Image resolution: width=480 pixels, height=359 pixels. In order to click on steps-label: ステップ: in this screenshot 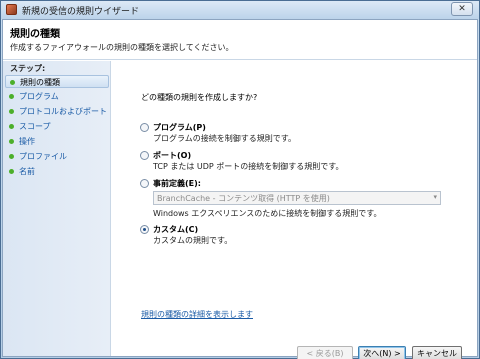, I will do `click(28, 68)`.